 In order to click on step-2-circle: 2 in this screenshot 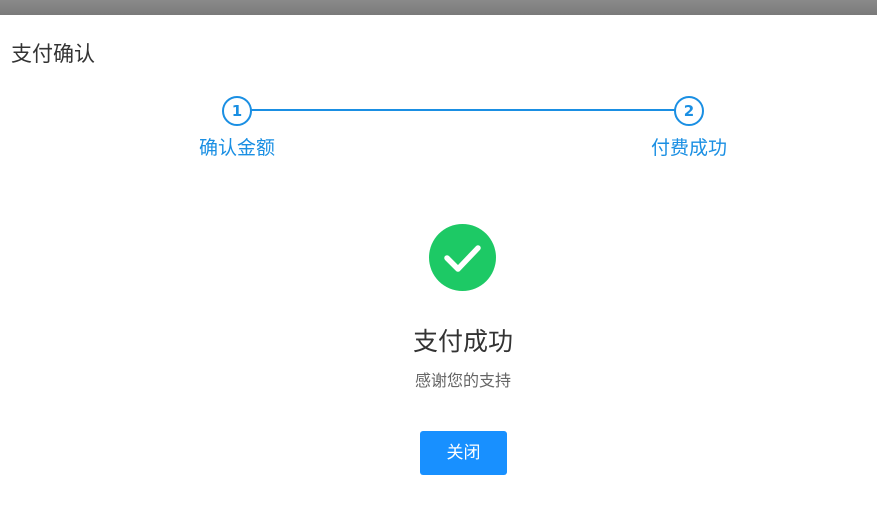, I will do `click(689, 111)`.